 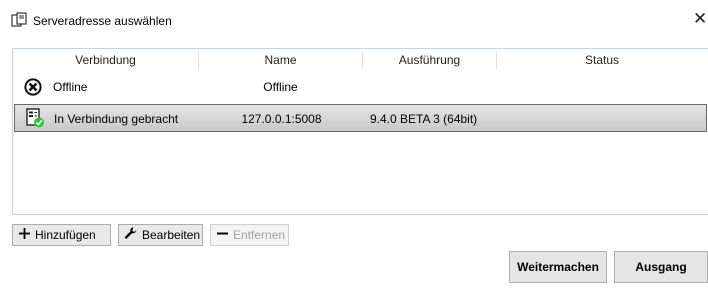 I want to click on column-header-name: Name, so click(x=280, y=60).